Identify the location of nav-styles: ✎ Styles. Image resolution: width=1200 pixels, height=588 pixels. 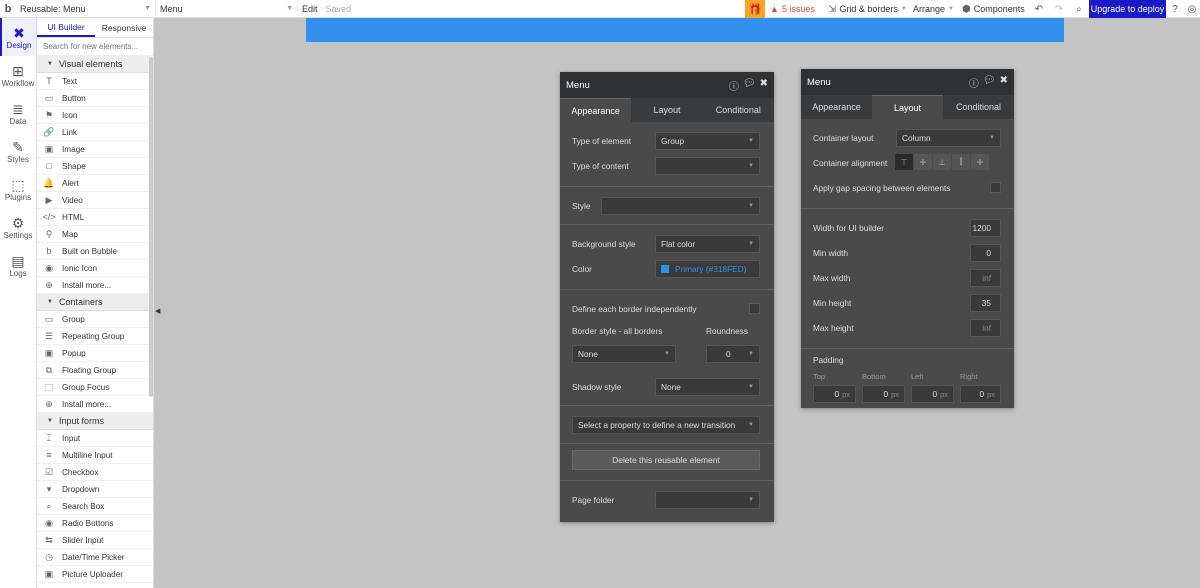
(18, 151).